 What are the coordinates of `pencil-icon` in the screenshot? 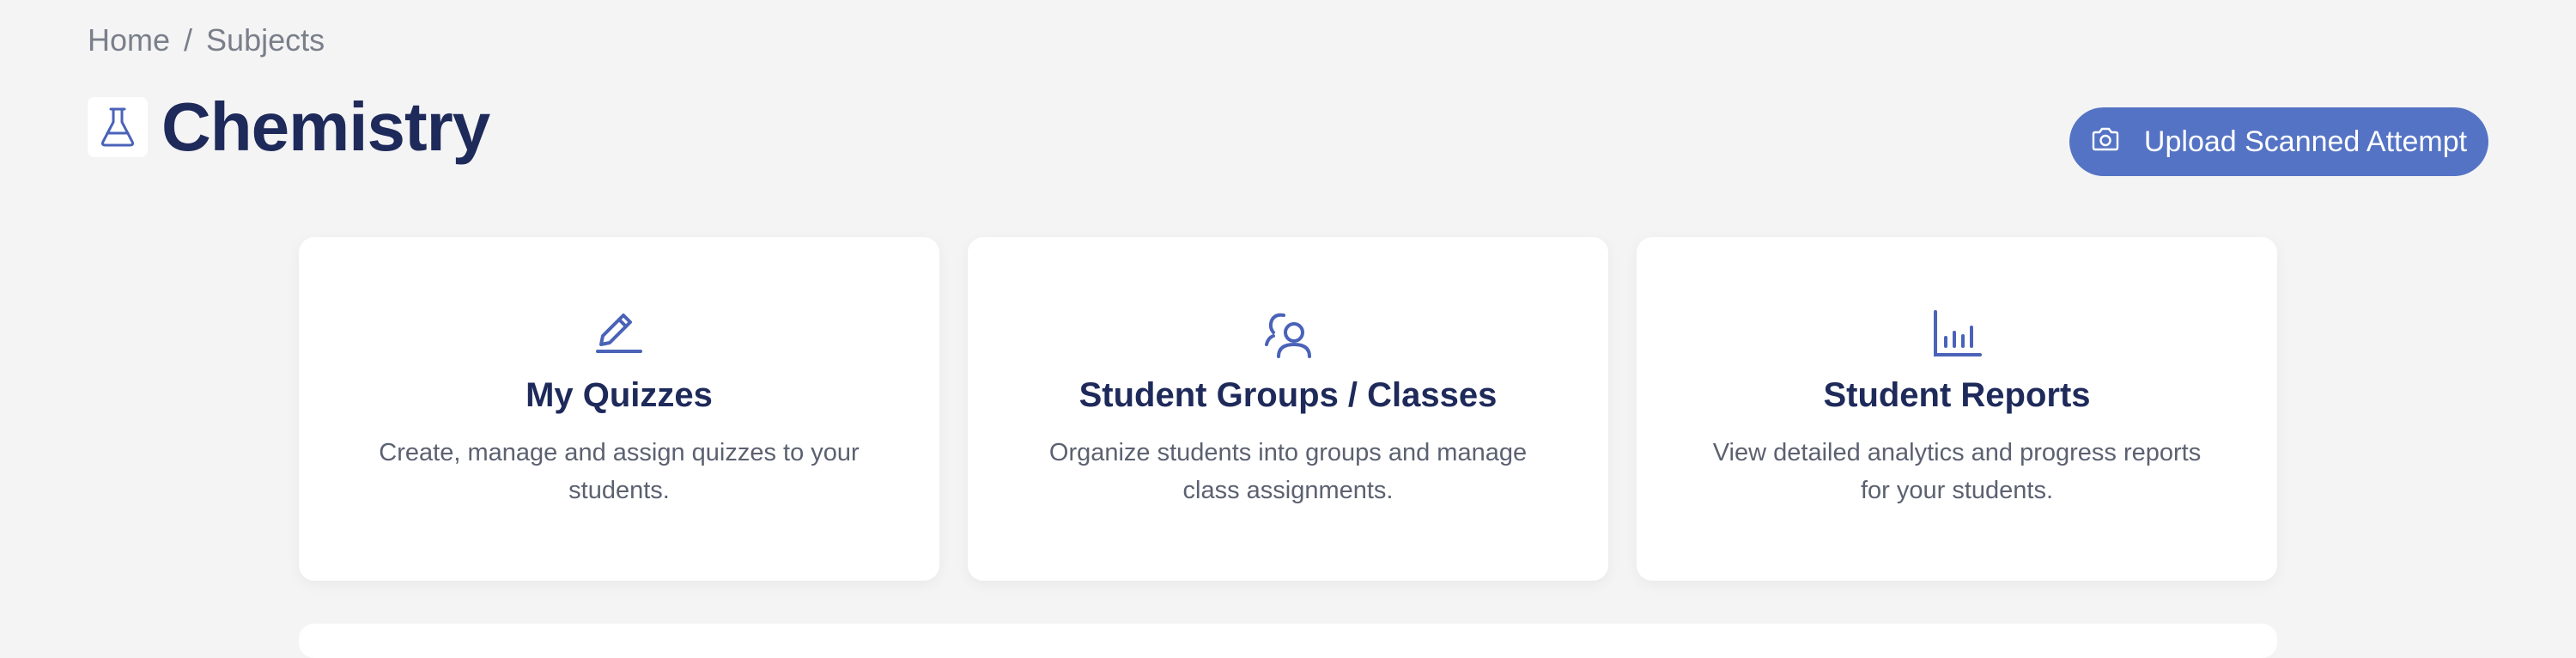 It's located at (619, 333).